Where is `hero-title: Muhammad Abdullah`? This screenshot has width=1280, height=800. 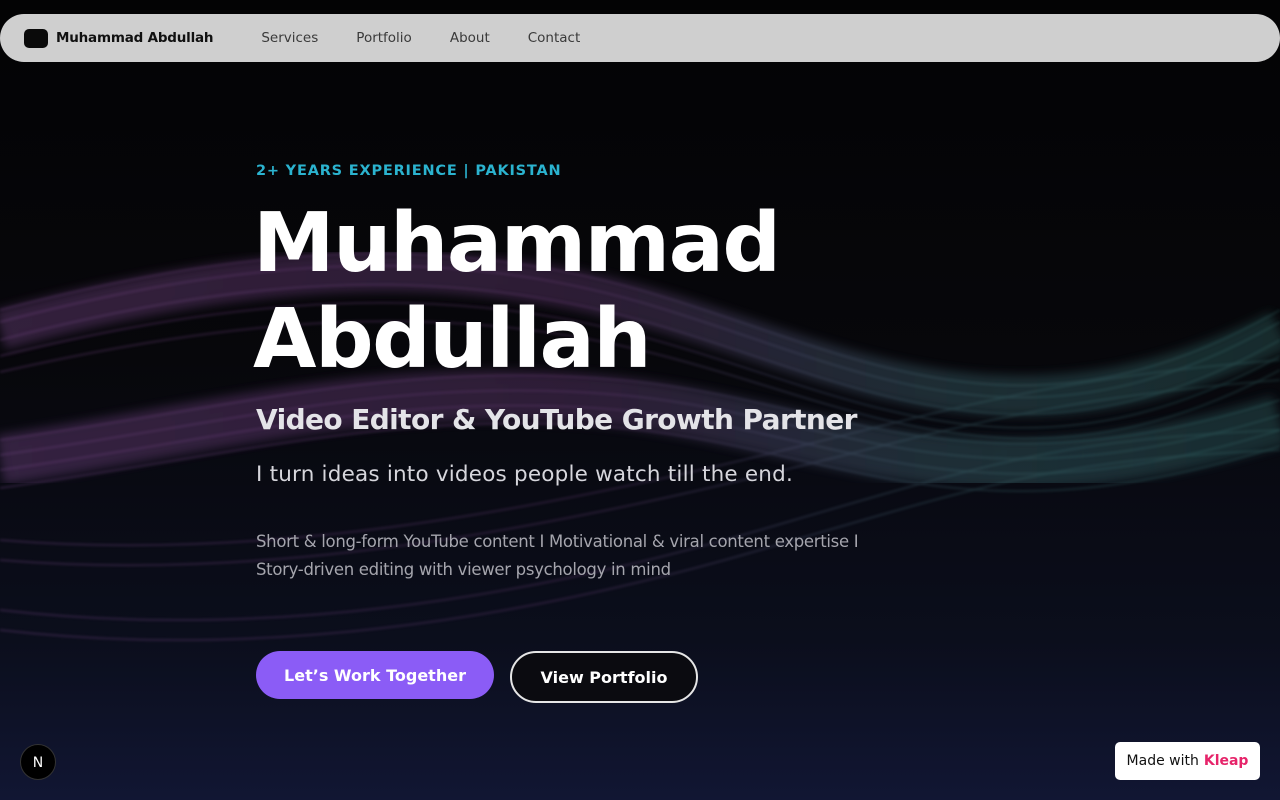 hero-title: Muhammad Abdullah is located at coordinates (604, 292).